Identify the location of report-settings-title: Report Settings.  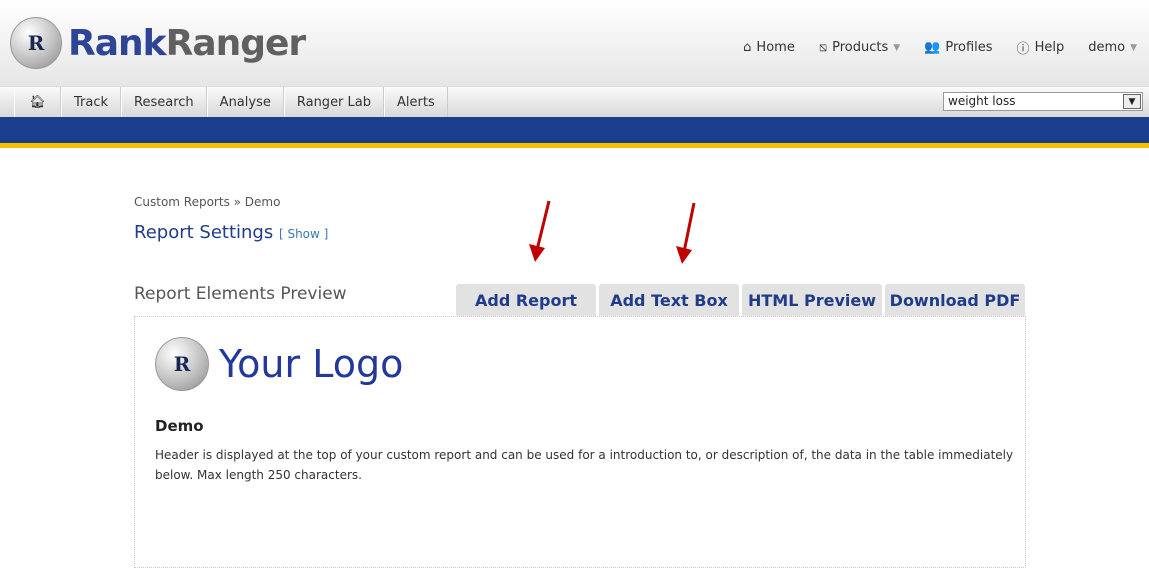
(204, 232).